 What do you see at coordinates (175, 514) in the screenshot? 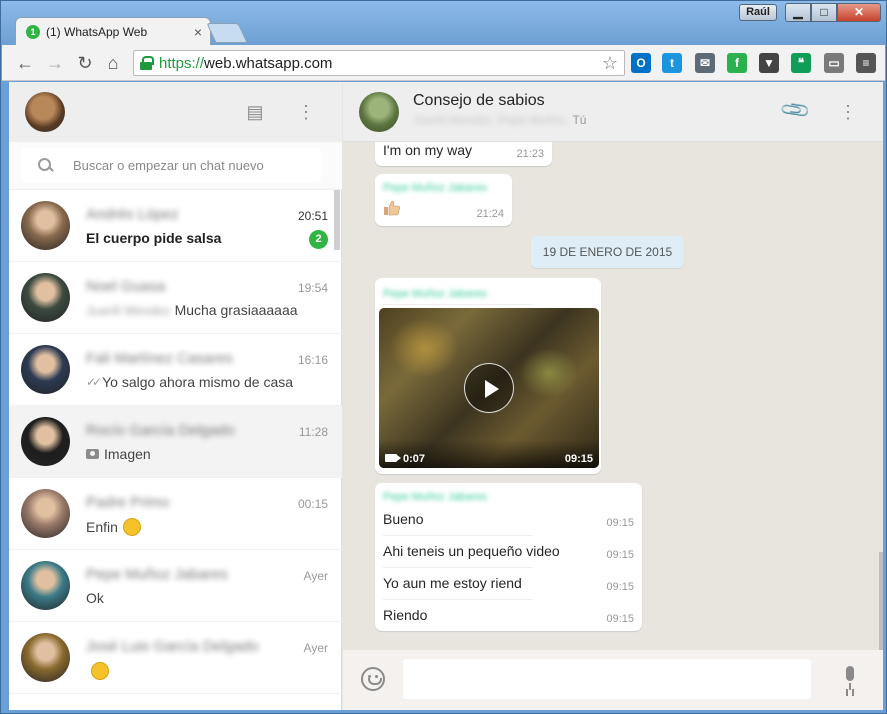
I see `chat-list-item: Padre Primo 00:15 Enfin` at bounding box center [175, 514].